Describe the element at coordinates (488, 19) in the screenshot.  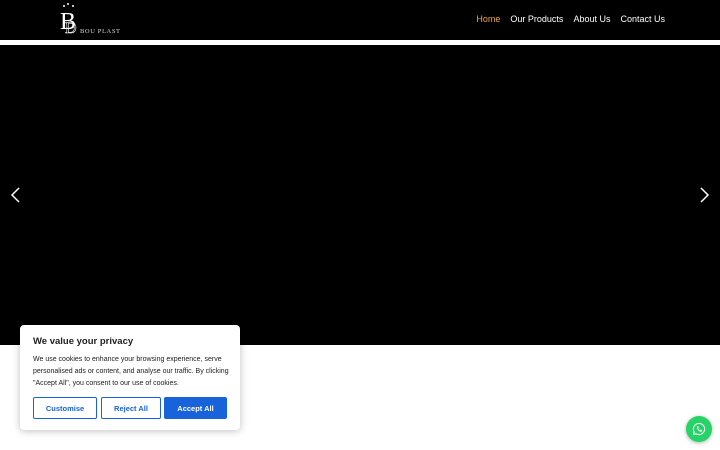
I see `nav-home: Home` at that location.